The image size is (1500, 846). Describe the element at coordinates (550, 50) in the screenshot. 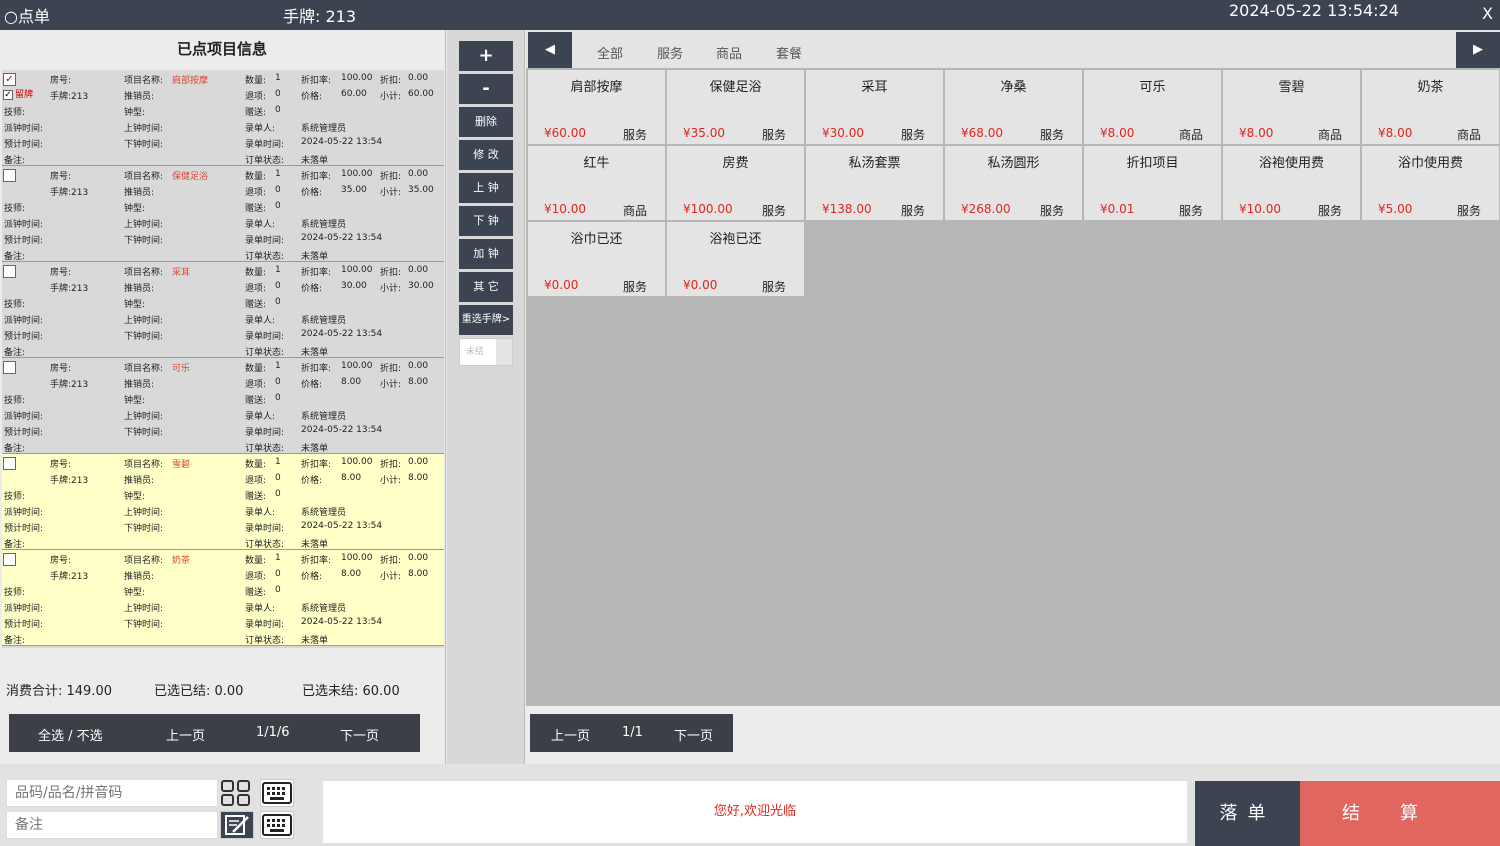

I see `category-prev-button: ◀` at that location.